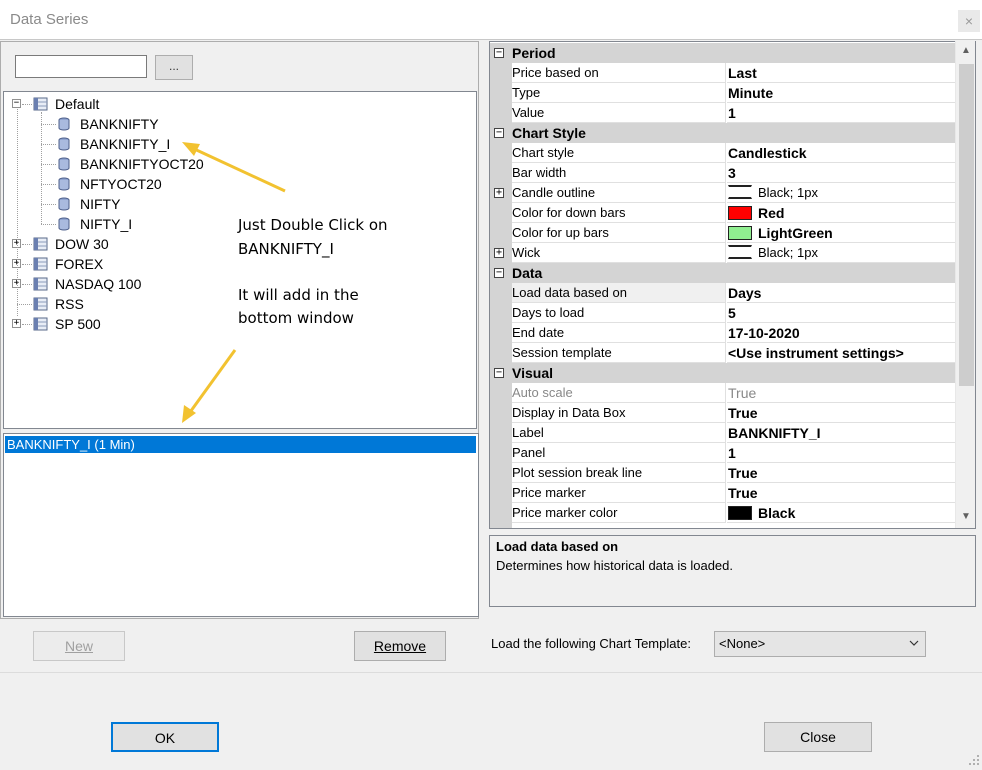 This screenshot has height=770, width=982. What do you see at coordinates (722, 193) in the screenshot?
I see `property-row: + Candle outline Black; 1px` at bounding box center [722, 193].